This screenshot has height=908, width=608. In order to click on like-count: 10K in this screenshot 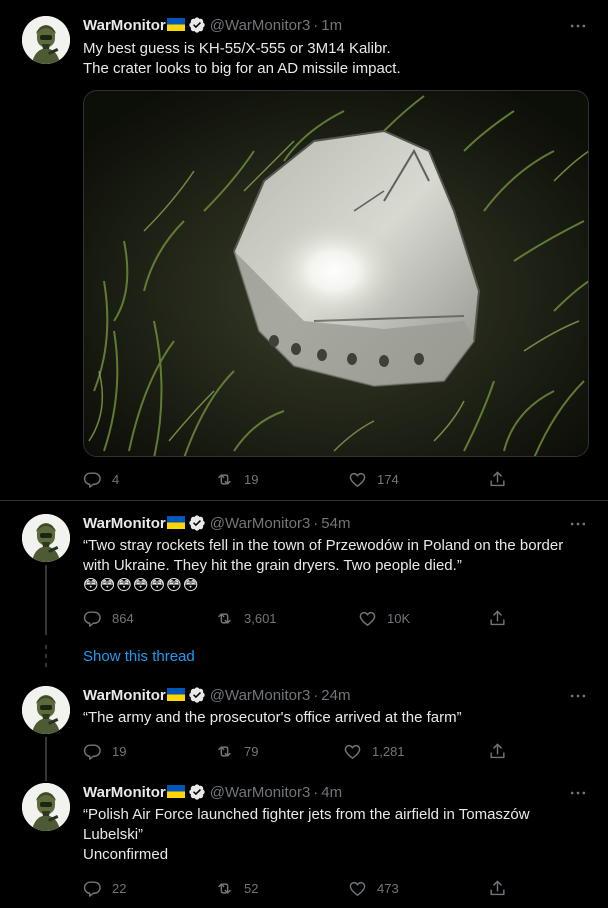, I will do `click(399, 618)`.